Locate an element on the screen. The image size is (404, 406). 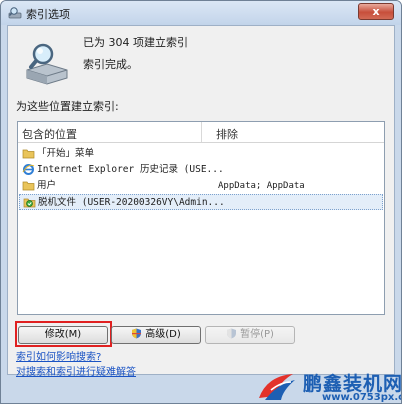
title-bar: 索引选项 x is located at coordinates (201, 13).